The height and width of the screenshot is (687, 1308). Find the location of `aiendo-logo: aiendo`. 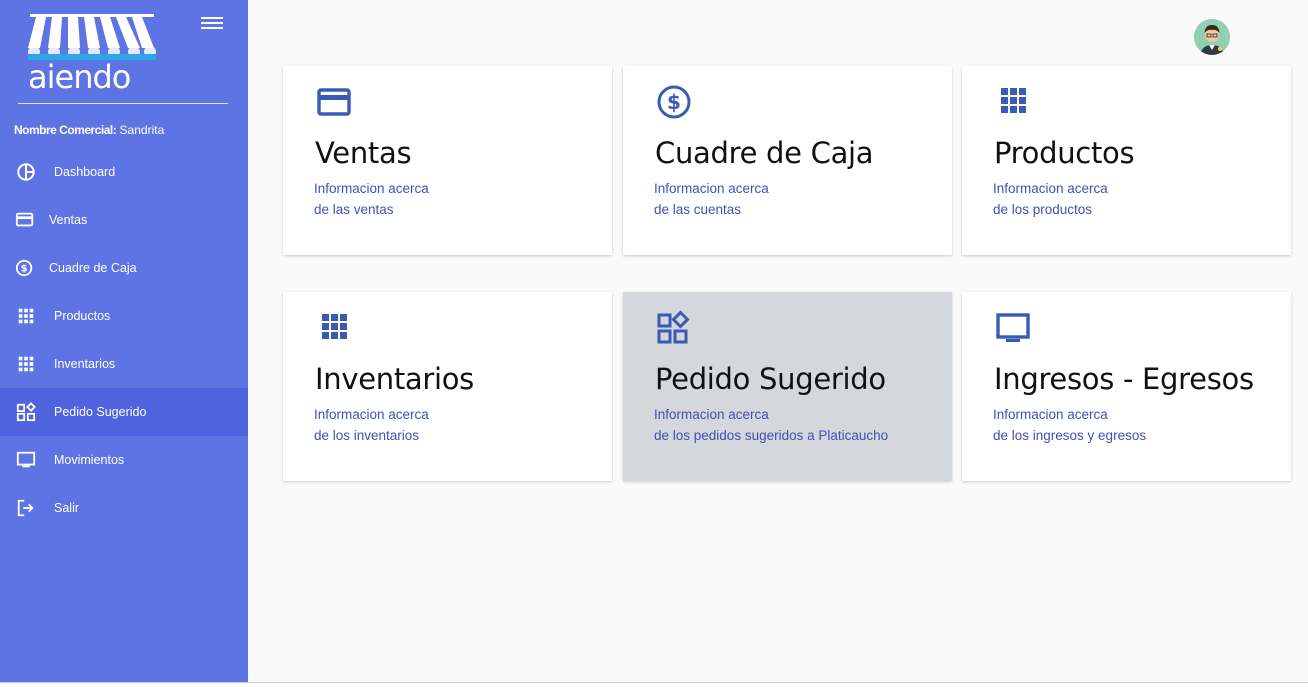

aiendo-logo: aiendo is located at coordinates (93, 53).